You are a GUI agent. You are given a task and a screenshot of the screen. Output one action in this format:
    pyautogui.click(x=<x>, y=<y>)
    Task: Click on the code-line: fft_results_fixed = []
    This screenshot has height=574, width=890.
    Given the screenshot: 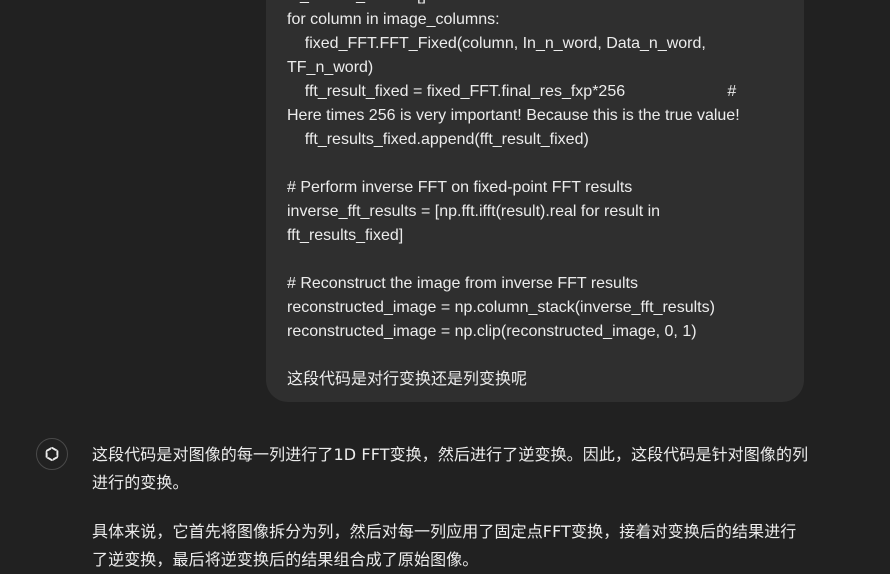 What is the action you would take?
    pyautogui.click(x=356, y=4)
    